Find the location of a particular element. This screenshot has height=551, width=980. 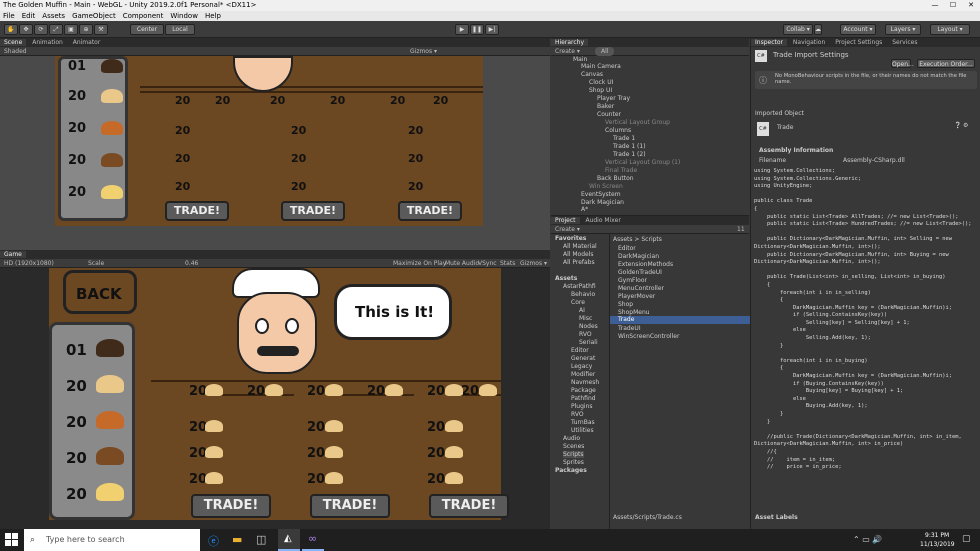

visual-studio-icon: ∞ is located at coordinates (313, 540).